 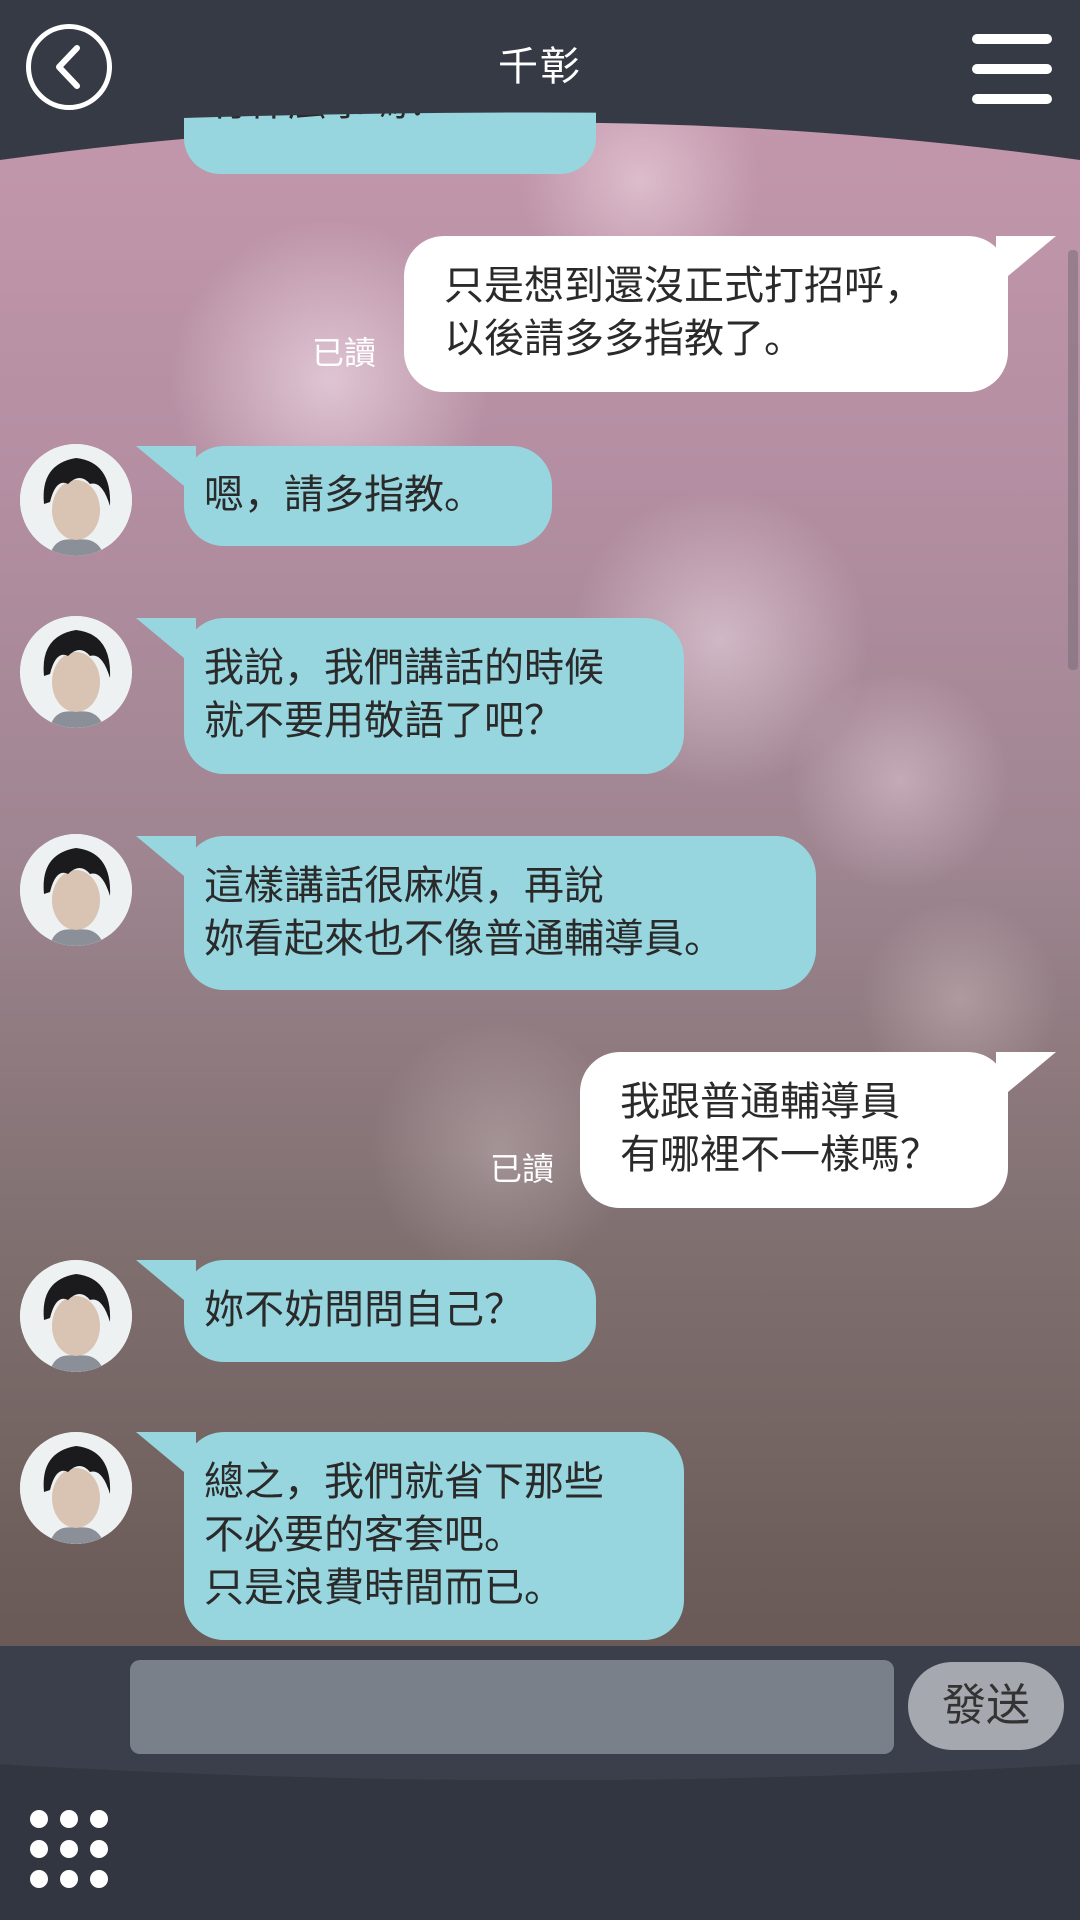 I want to click on message-text: 這樣講話很麻煩，再說 妳看起來也不像普通輔導員。, so click(x=464, y=912).